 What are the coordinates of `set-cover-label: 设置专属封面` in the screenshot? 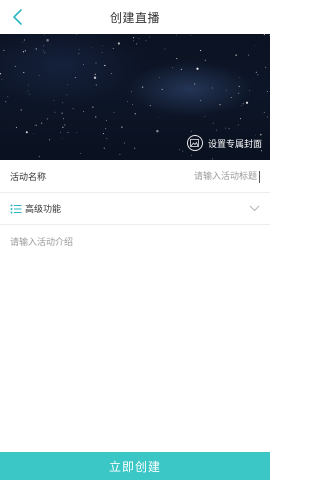 It's located at (234, 144).